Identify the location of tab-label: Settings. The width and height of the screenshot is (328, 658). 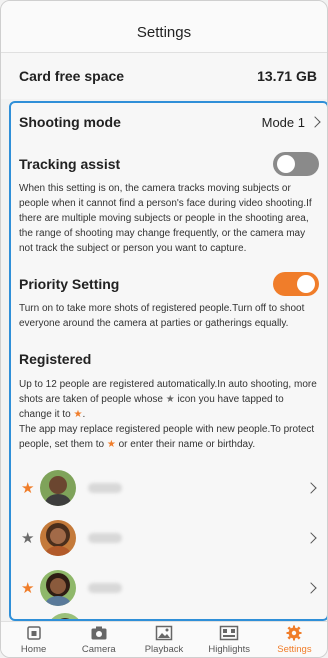
(294, 649).